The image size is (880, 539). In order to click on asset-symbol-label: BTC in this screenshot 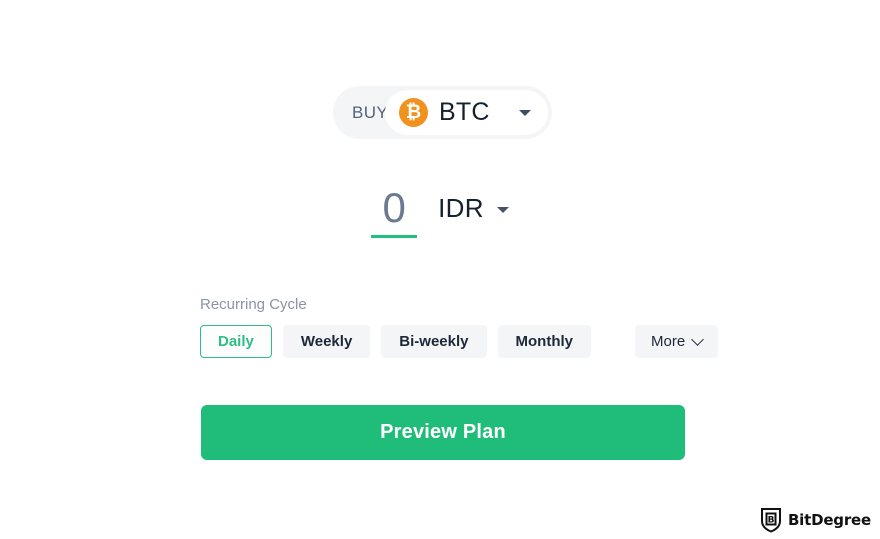, I will do `click(464, 112)`.